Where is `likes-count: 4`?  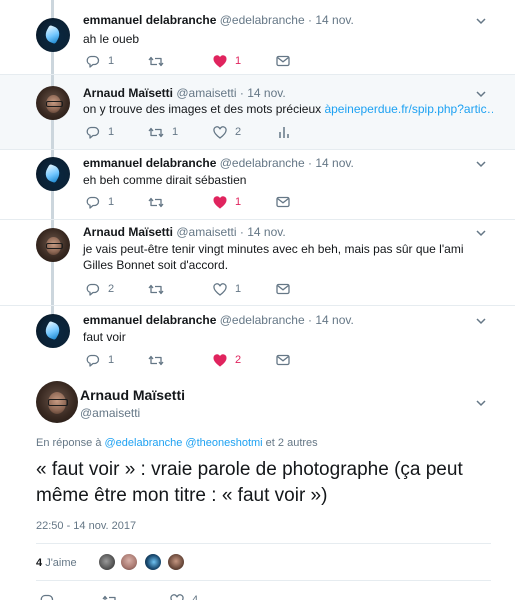
likes-count: 4 is located at coordinates (39, 563).